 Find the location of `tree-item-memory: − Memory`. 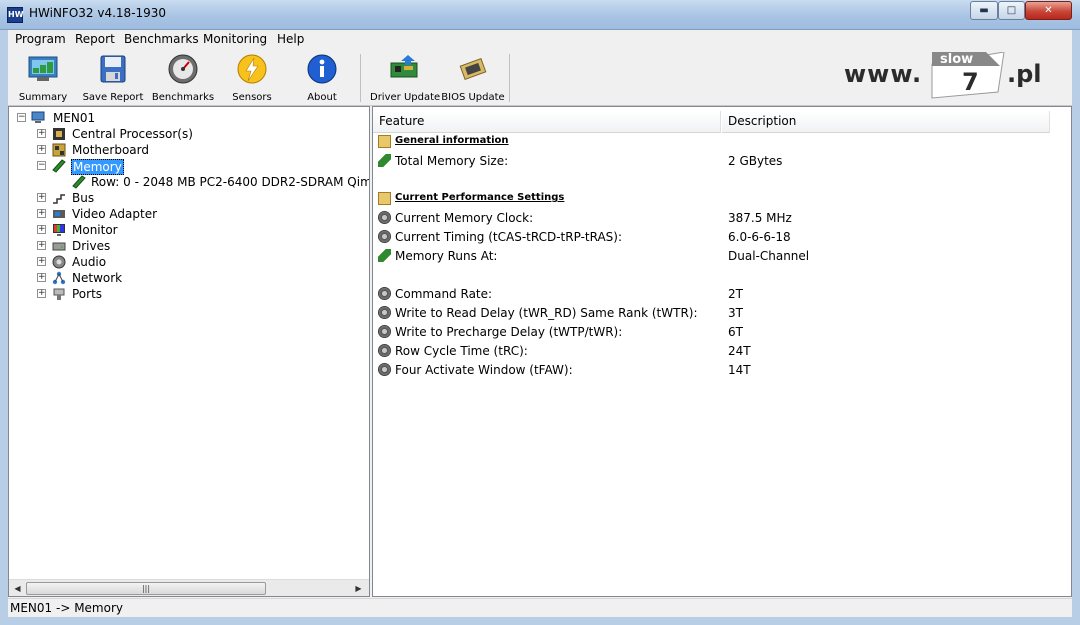

tree-item-memory: − Memory is located at coordinates (200, 166).